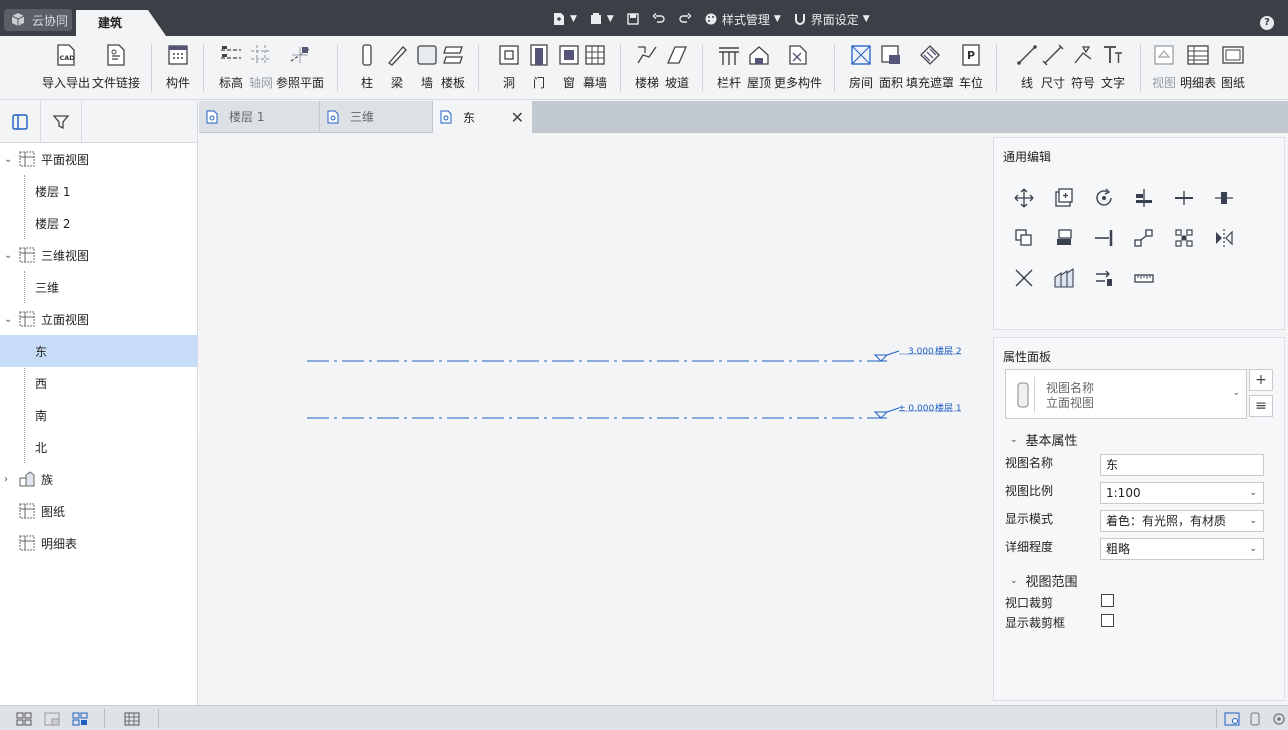 The width and height of the screenshot is (1288, 730). Describe the element at coordinates (121, 23) in the screenshot. I see `tab-architecture: 建筑` at that location.